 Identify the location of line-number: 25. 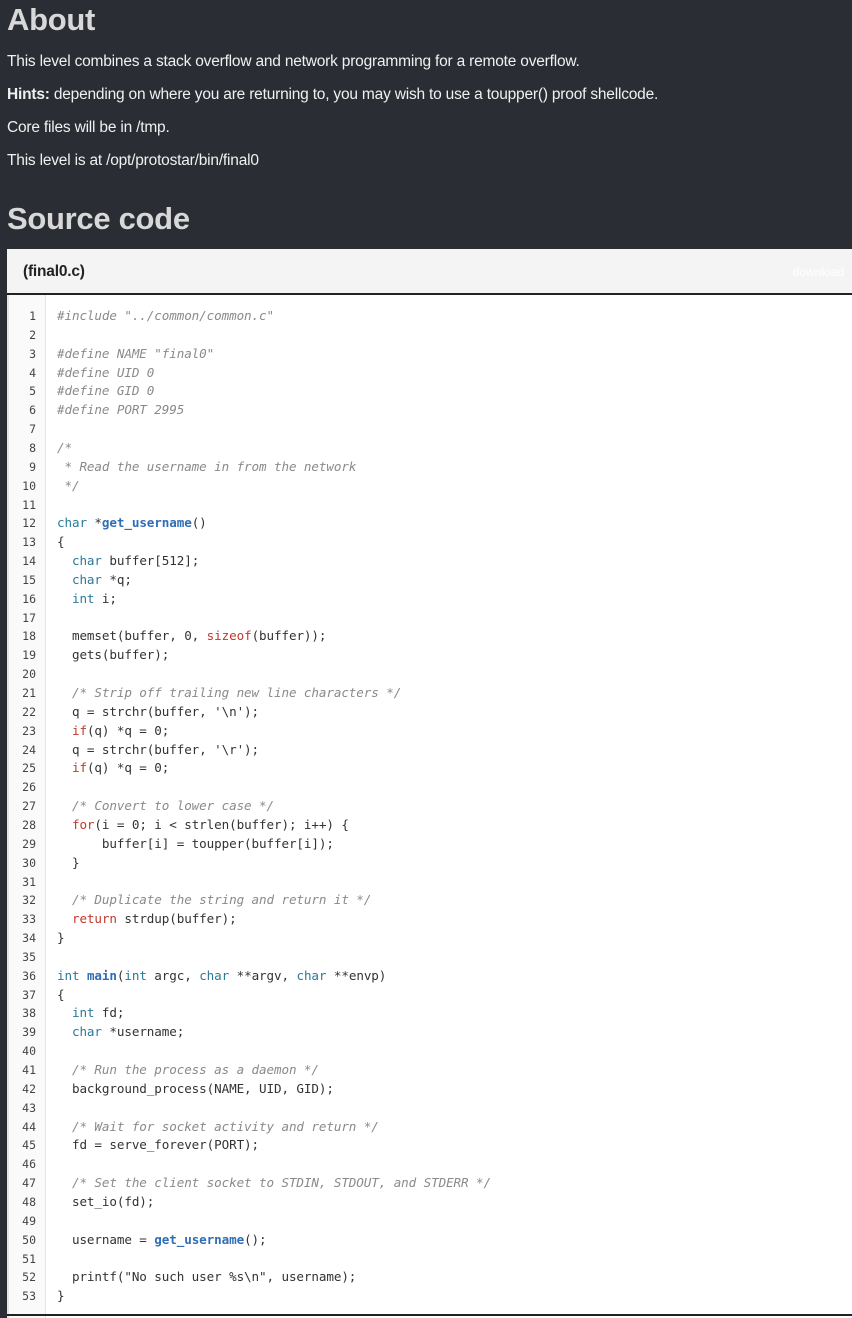
(29, 768).